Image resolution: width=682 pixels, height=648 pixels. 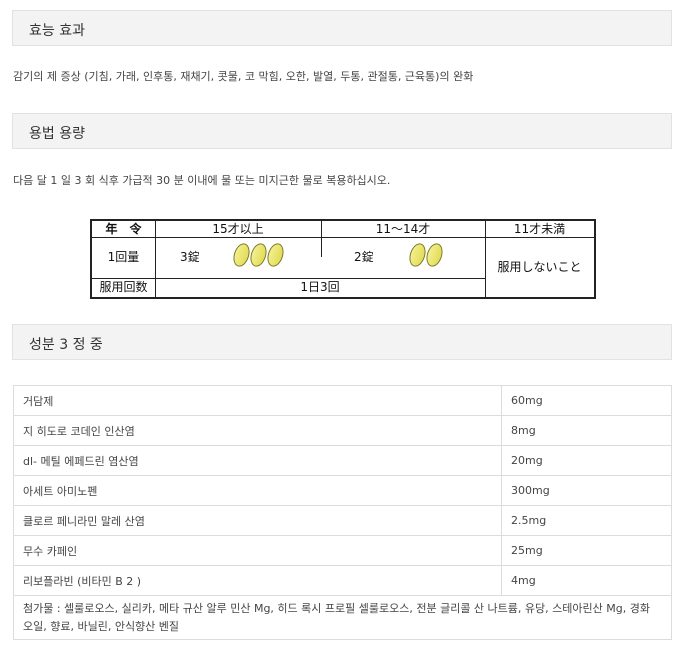 I want to click on ingredient-amount: 60mg, so click(x=586, y=400).